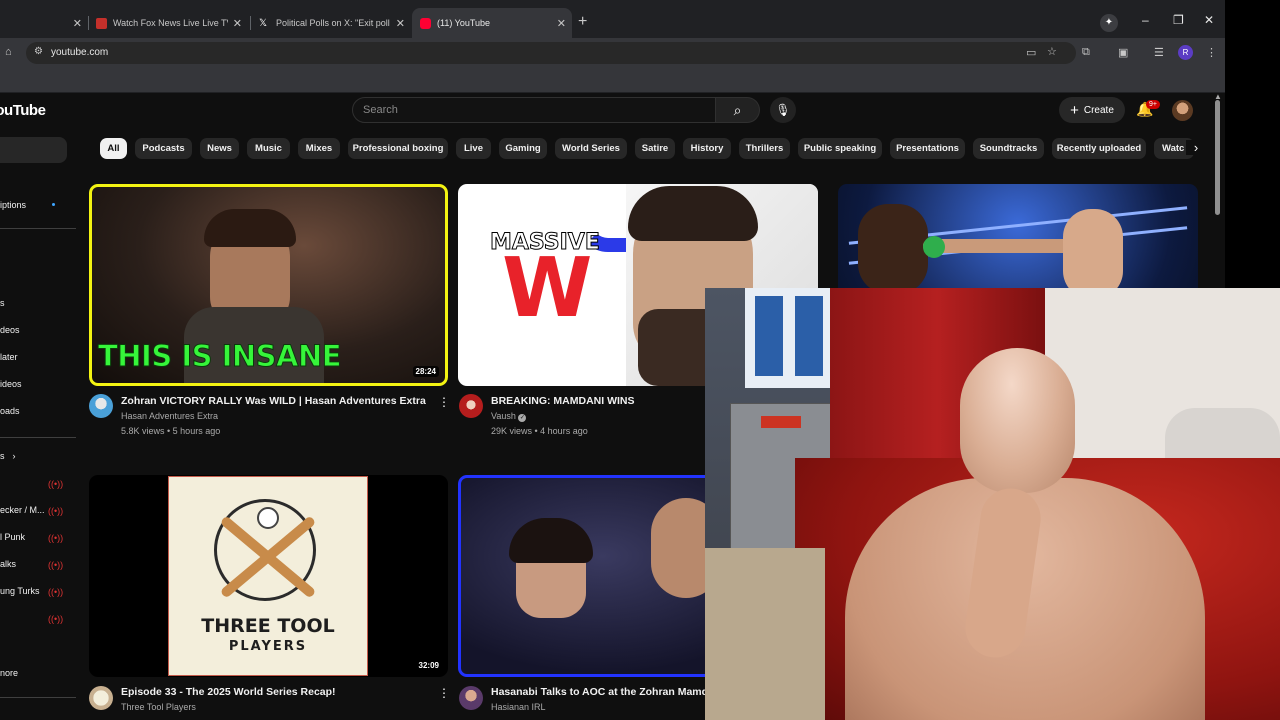 The image size is (1280, 720). Describe the element at coordinates (582, 22) in the screenshot. I see `new-tab-button: +` at that location.